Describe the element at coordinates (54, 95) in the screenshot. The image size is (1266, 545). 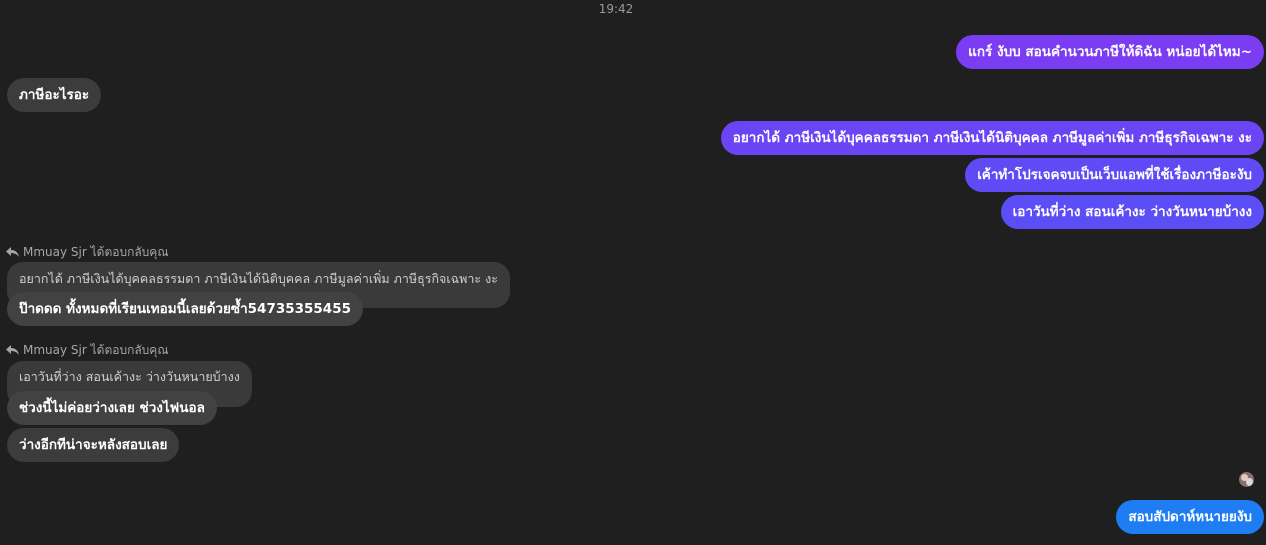
I see `incoming-message: ภาษีอะไรอะ` at that location.